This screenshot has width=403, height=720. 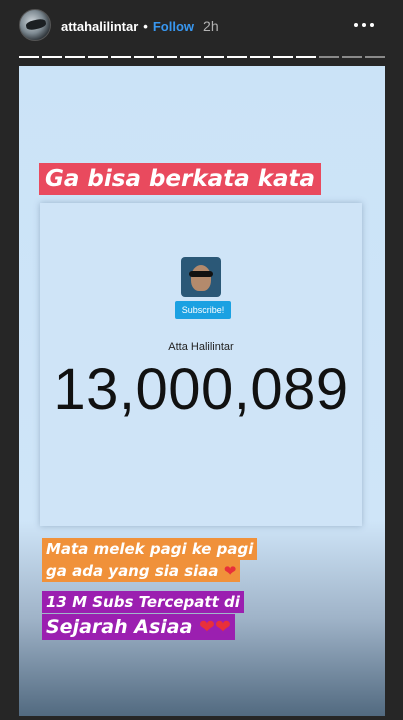 I want to click on caption-text: ga ada yang sia siaa, so click(x=135, y=571).